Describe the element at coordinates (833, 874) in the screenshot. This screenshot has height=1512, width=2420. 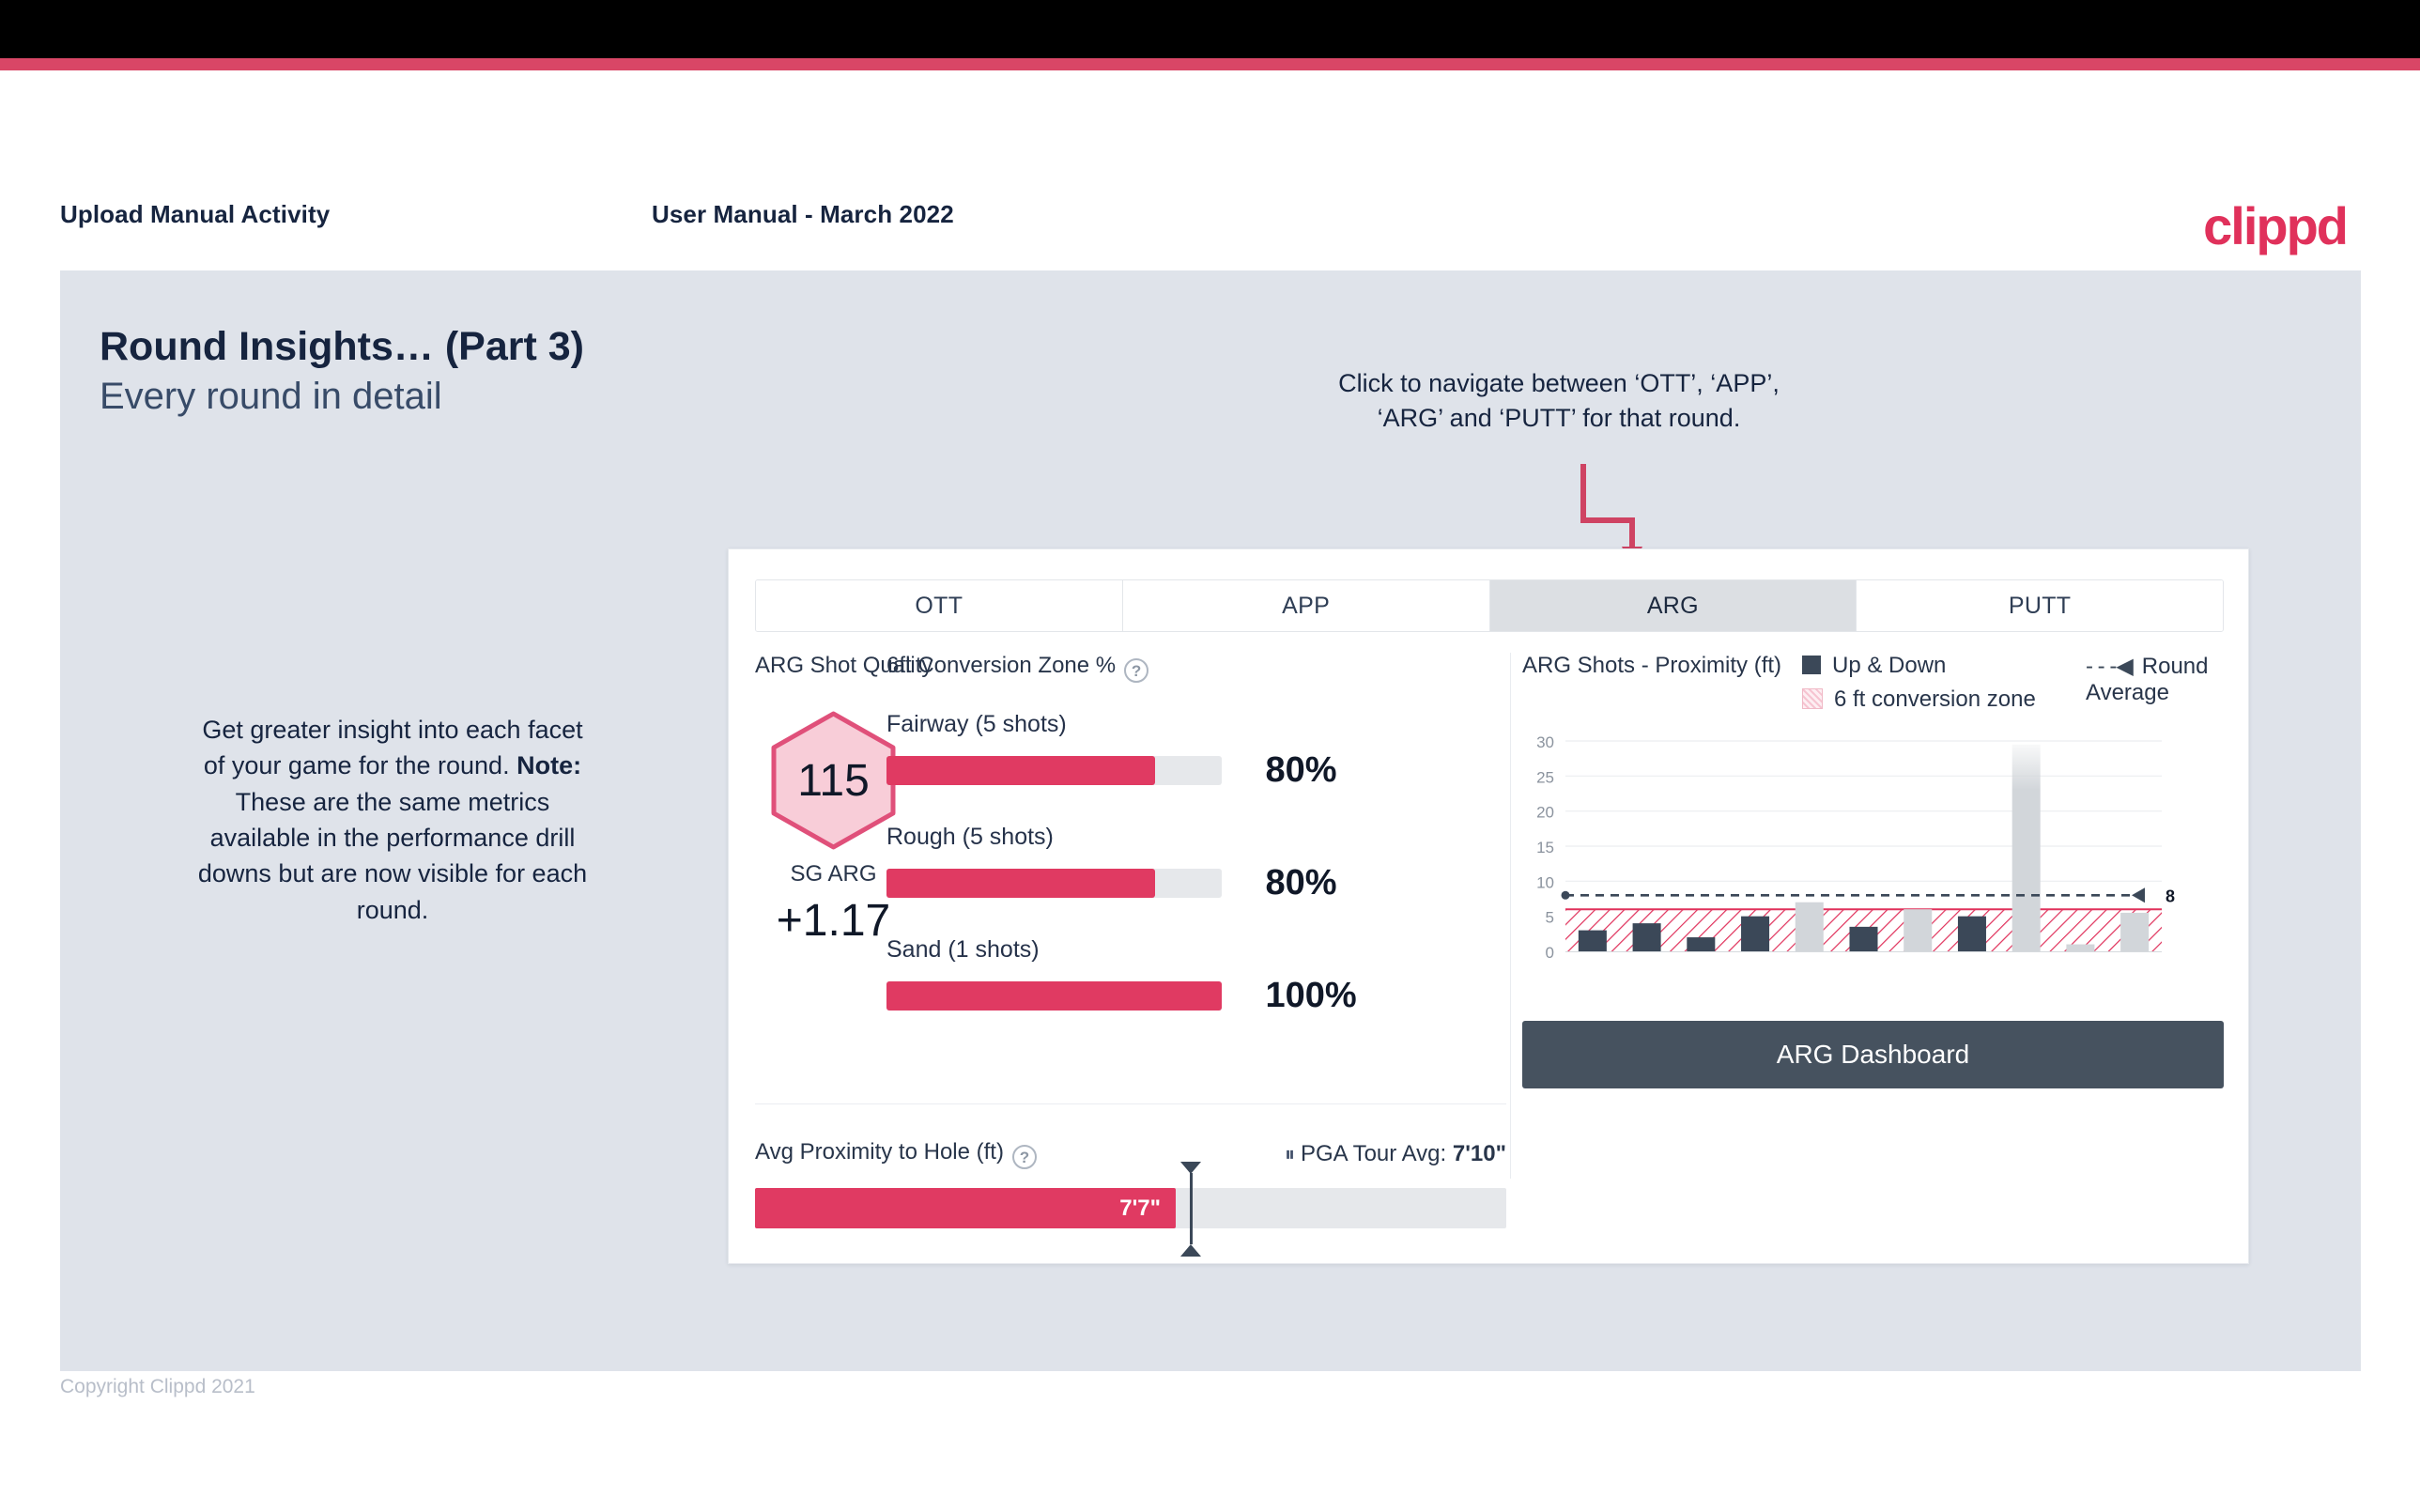
I see `sg-arg-label: SG ARG` at that location.